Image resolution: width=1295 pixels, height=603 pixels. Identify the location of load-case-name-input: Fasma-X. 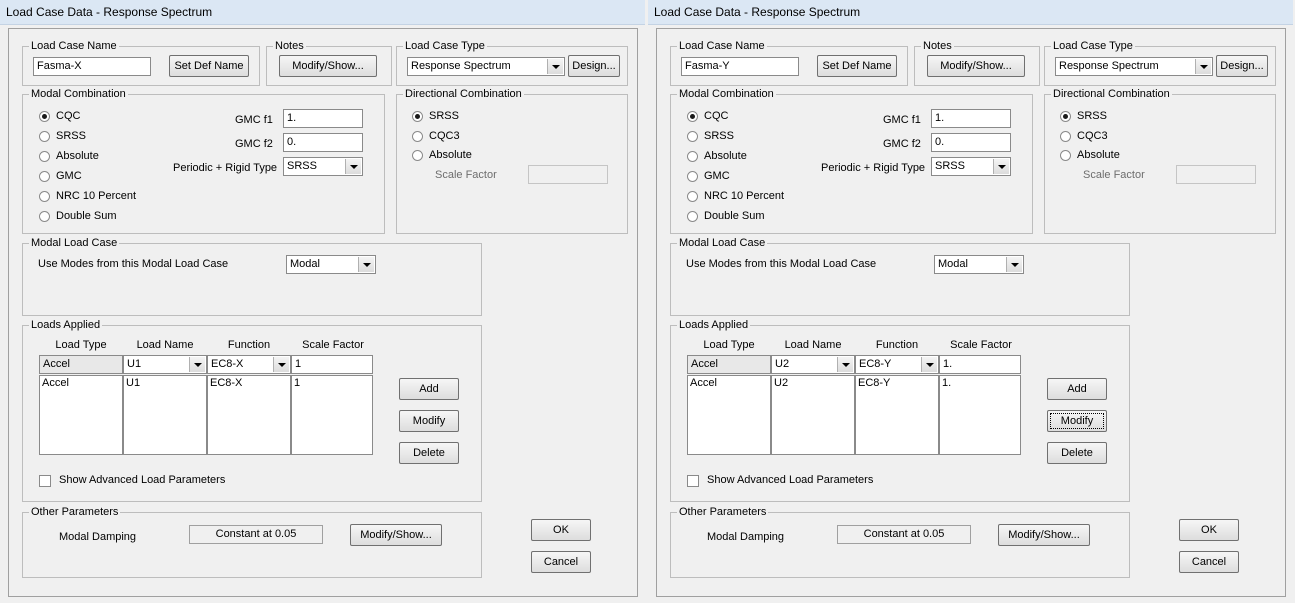
(92, 66).